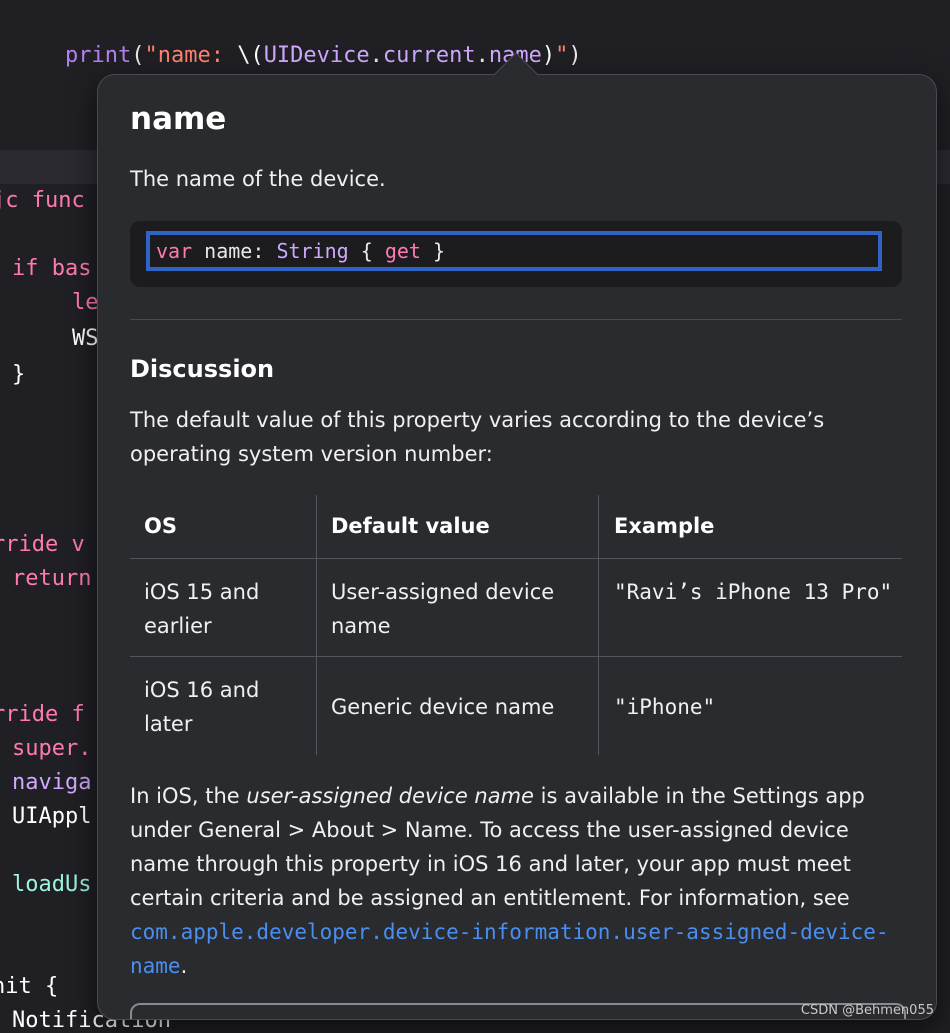 The image size is (950, 1033). What do you see at coordinates (42, 200) in the screenshot?
I see `code-fragment: jc func` at bounding box center [42, 200].